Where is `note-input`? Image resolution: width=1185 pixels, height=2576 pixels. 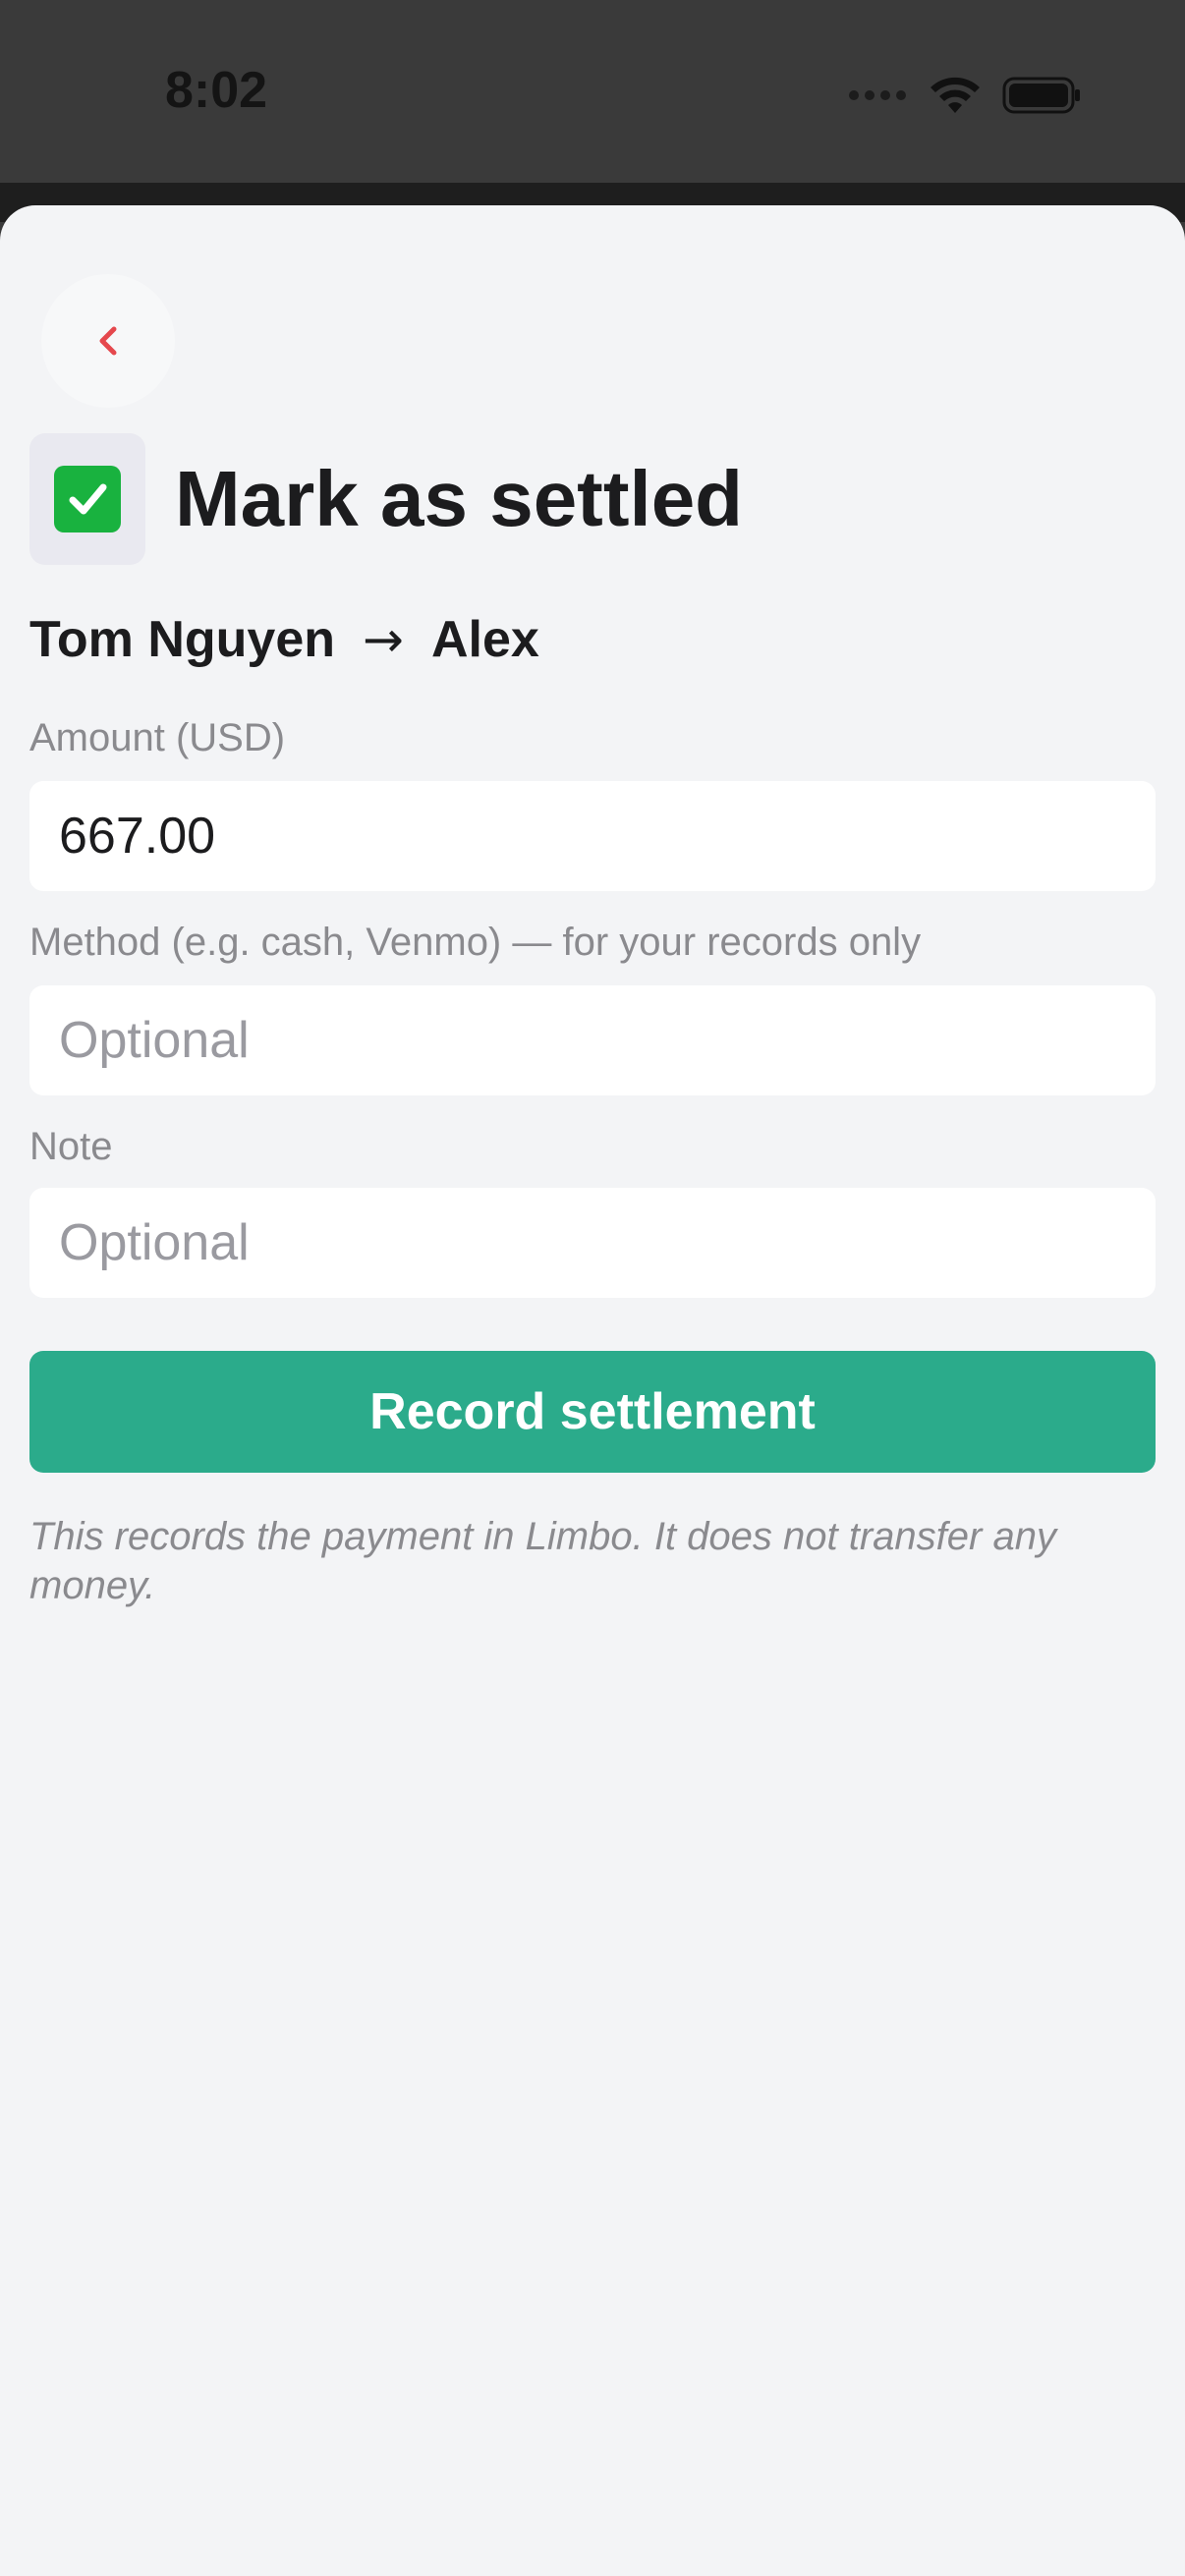
note-input is located at coordinates (592, 1243).